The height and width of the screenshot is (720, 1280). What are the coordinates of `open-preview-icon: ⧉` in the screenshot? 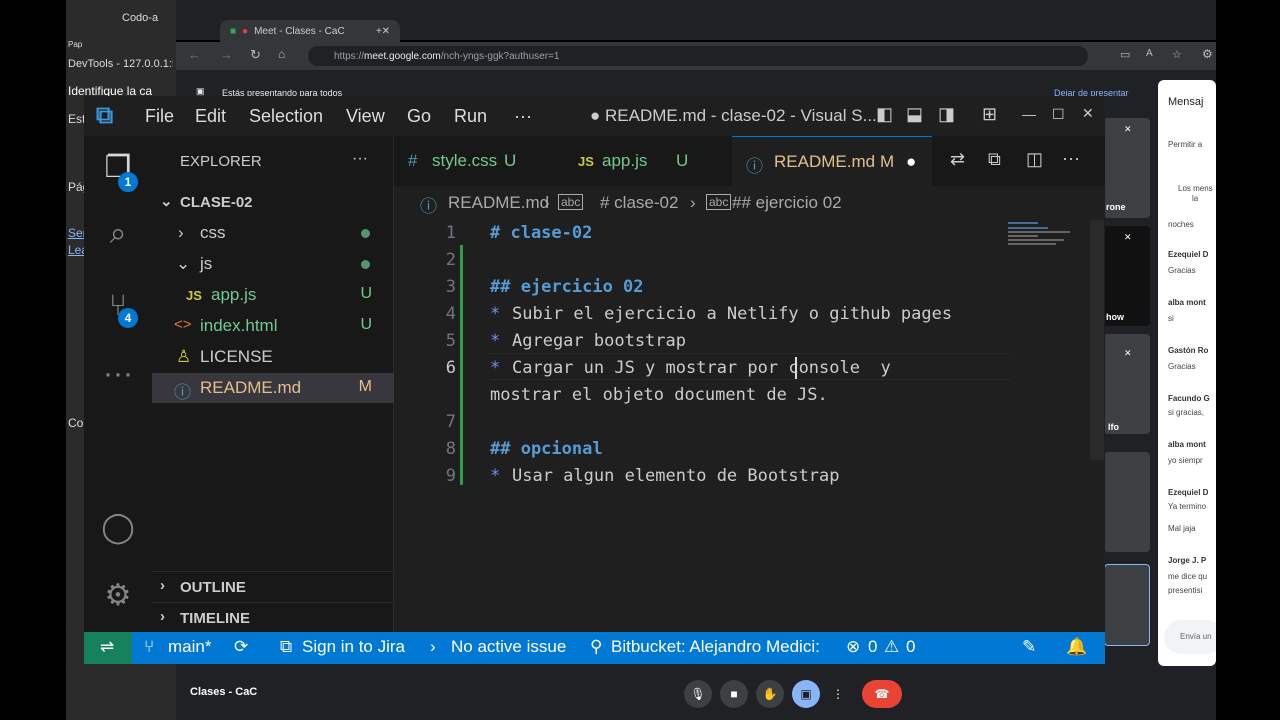 It's located at (994, 159).